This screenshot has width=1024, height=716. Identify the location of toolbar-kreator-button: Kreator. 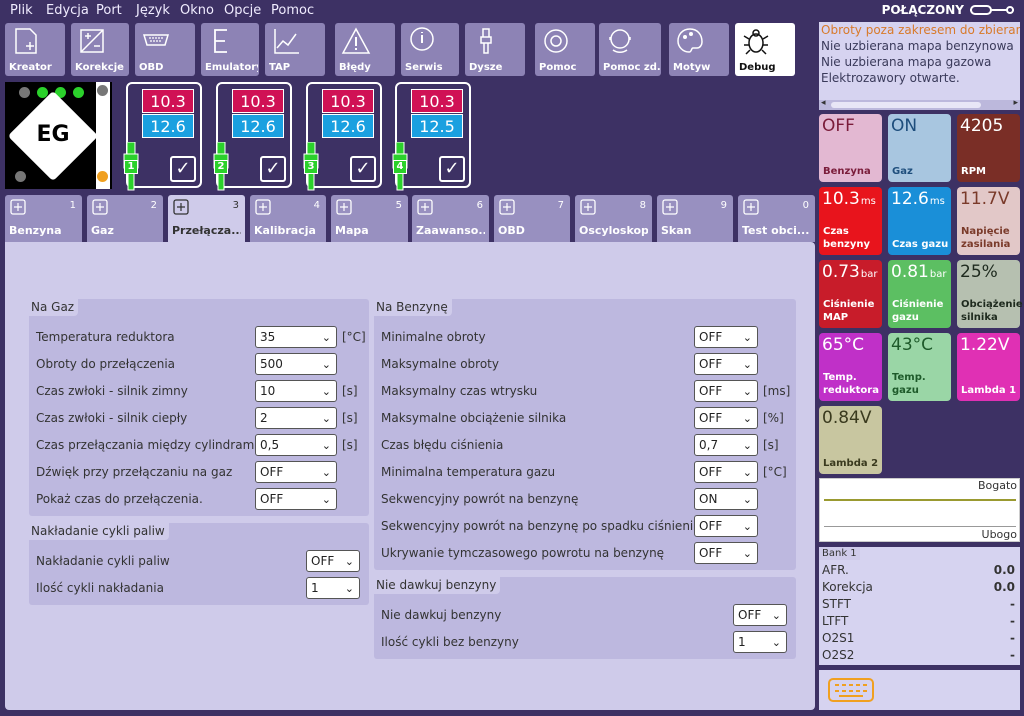
(35, 49).